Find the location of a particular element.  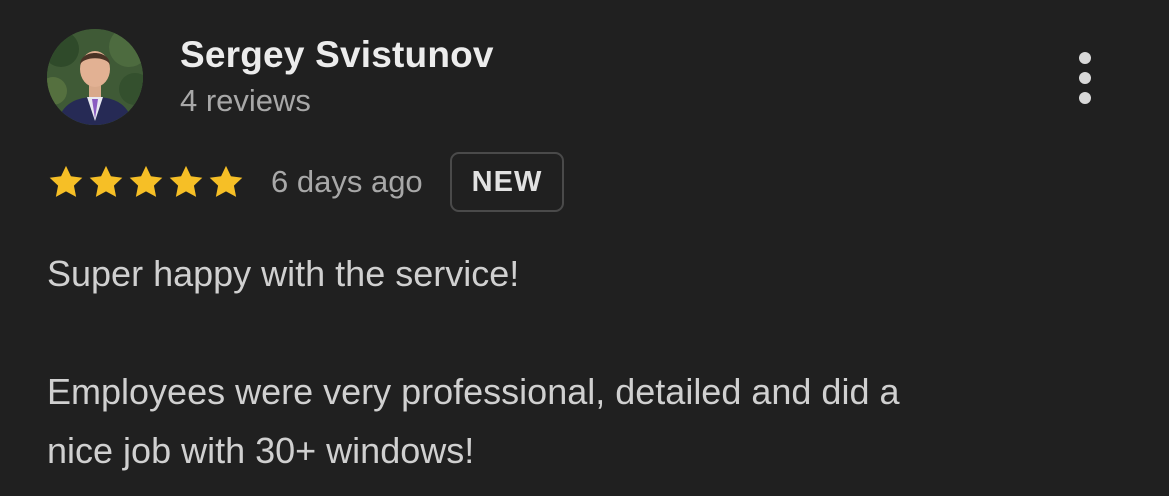

review-count: 4 reviews is located at coordinates (245, 100).